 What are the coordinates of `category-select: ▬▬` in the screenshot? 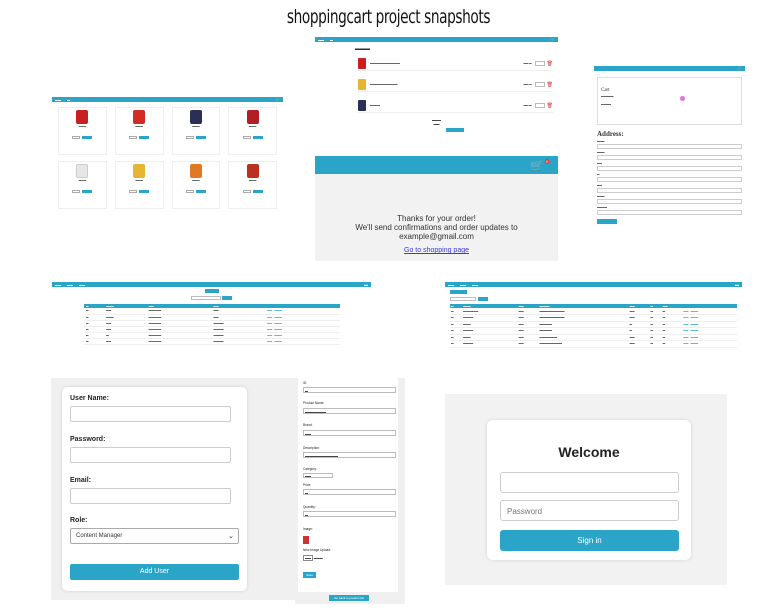 It's located at (318, 475).